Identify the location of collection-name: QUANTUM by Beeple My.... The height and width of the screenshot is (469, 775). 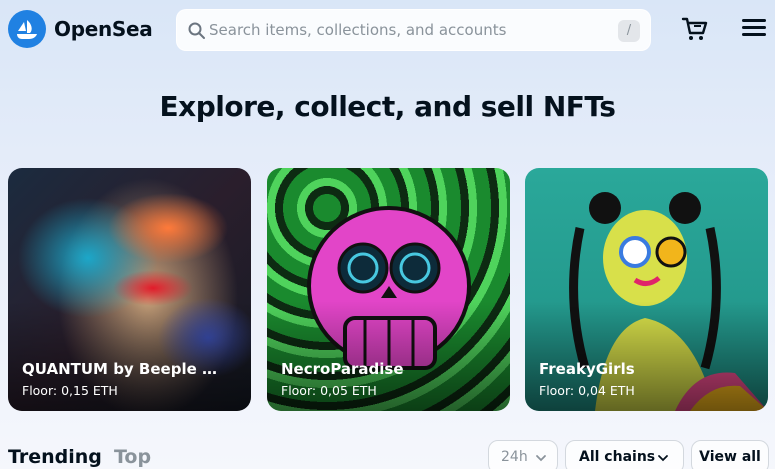
(122, 369).